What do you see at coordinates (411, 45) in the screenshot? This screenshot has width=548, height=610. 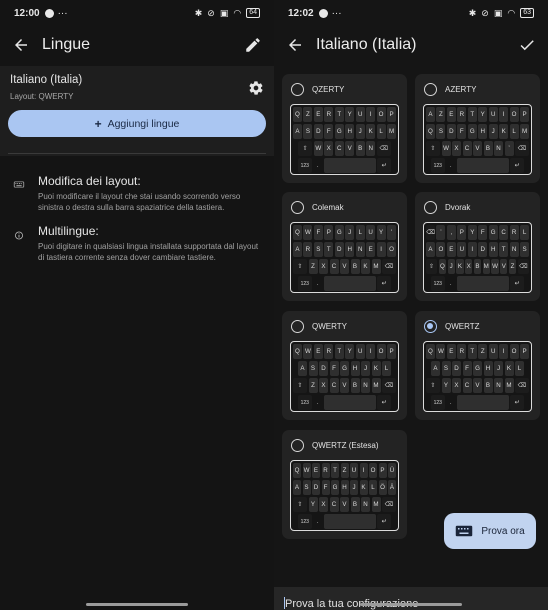 I see `app-bar: Italiano (Italia)` at bounding box center [411, 45].